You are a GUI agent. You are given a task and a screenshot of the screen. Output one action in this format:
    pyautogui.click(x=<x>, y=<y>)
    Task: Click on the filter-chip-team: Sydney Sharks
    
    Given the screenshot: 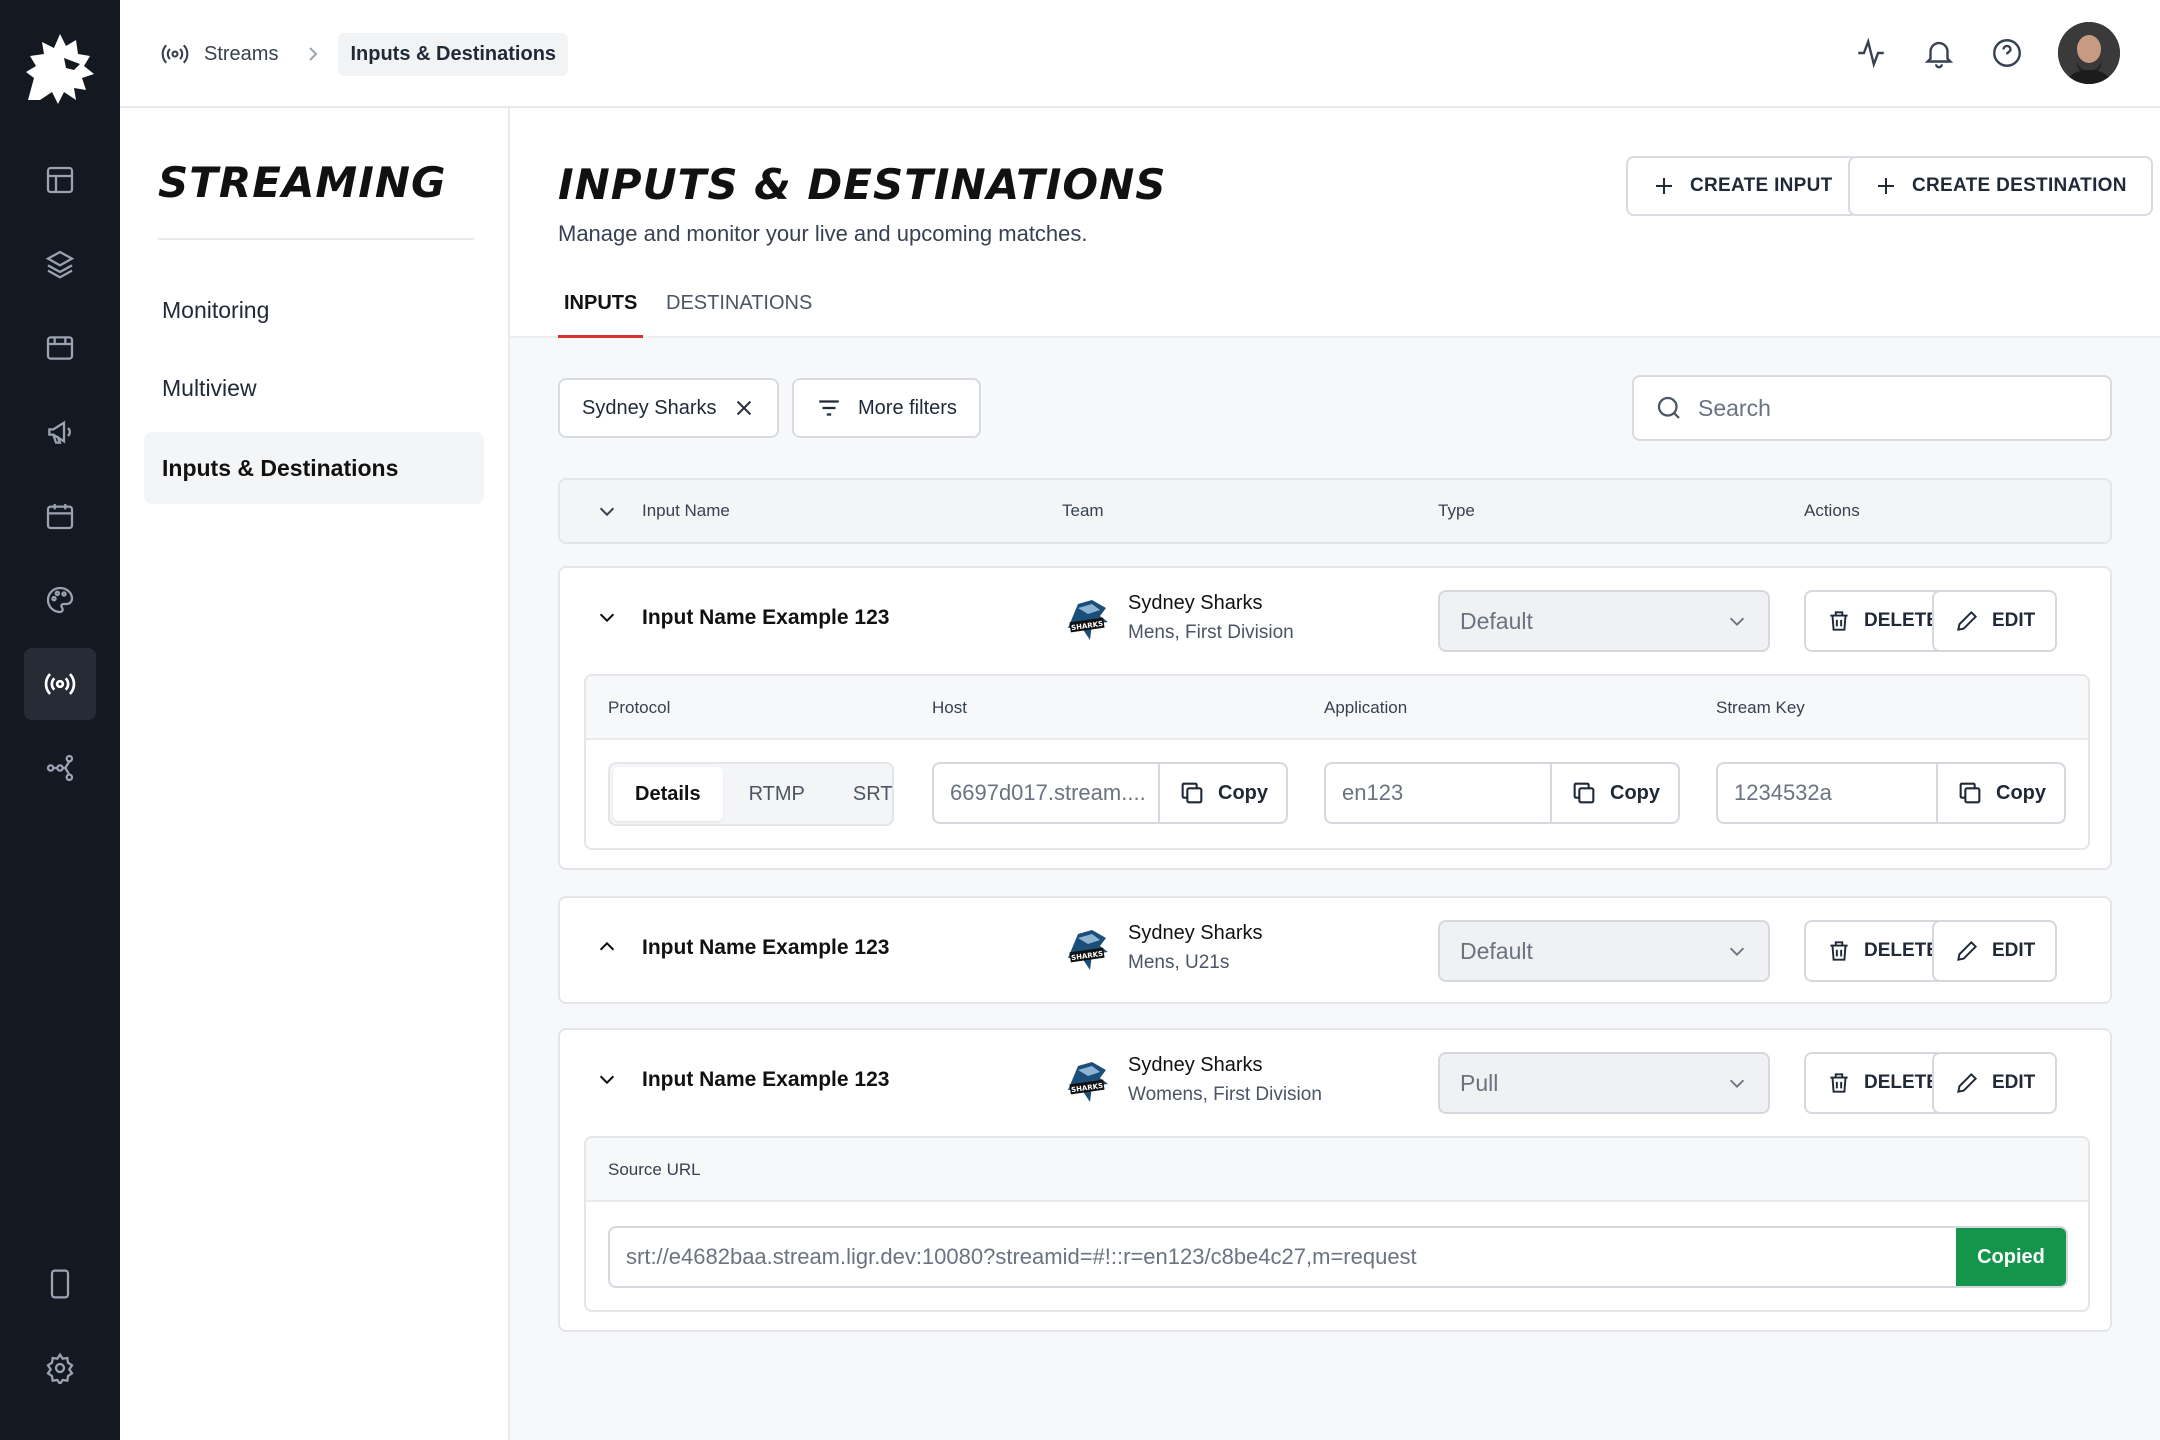 What is the action you would take?
    pyautogui.click(x=668, y=408)
    